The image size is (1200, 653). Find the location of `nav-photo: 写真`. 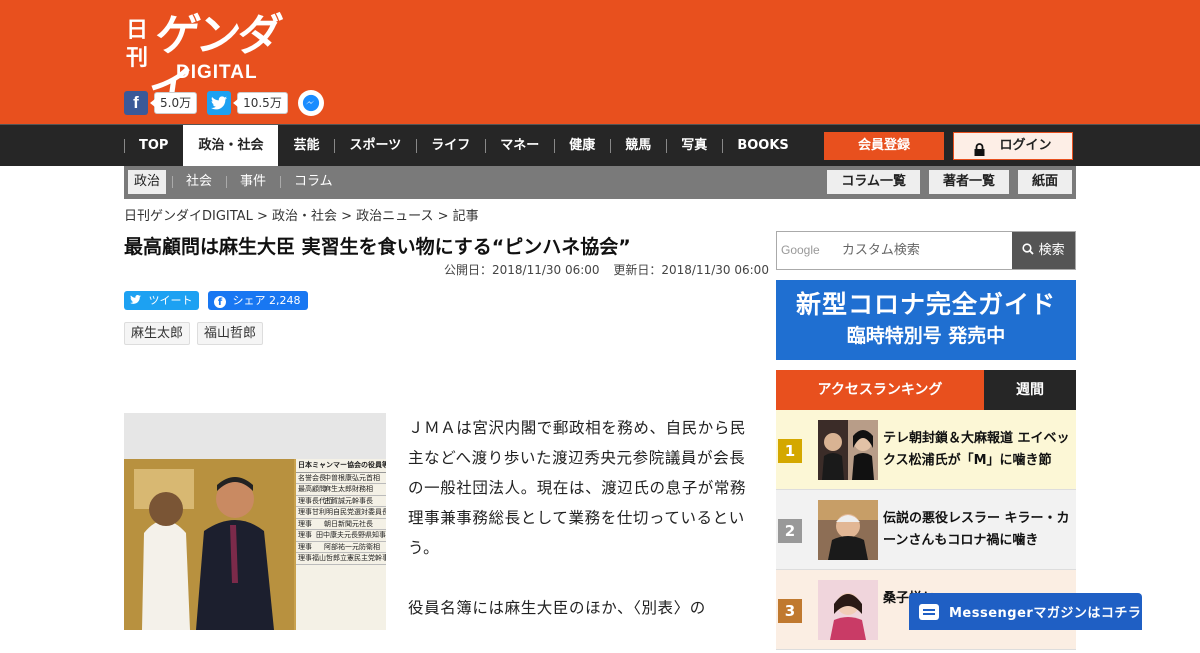

nav-photo: 写真 is located at coordinates (694, 145).